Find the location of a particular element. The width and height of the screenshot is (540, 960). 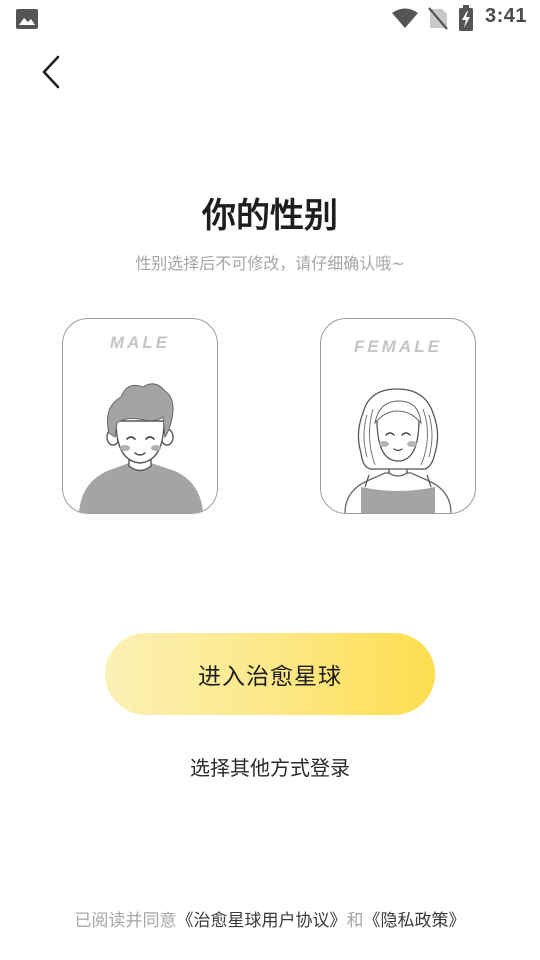

agreement-text: 已阅读并同意《治愈星球用户协议》和《隐私政策》 is located at coordinates (270, 918).